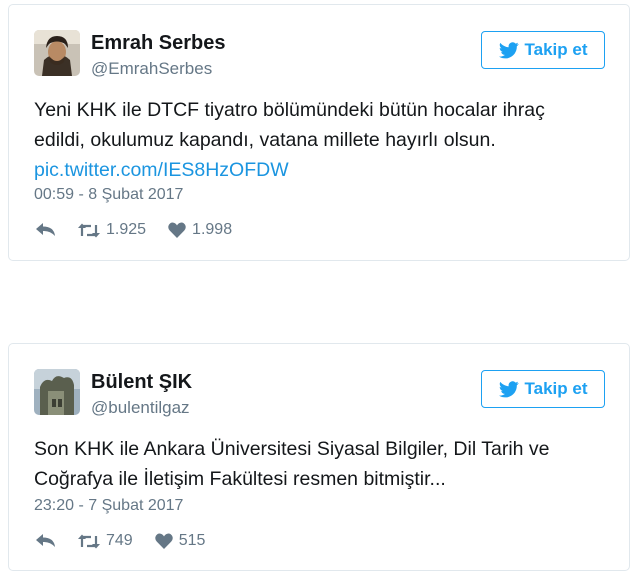 The width and height of the screenshot is (635, 575). I want to click on retweet-button: 1.925, so click(112, 230).